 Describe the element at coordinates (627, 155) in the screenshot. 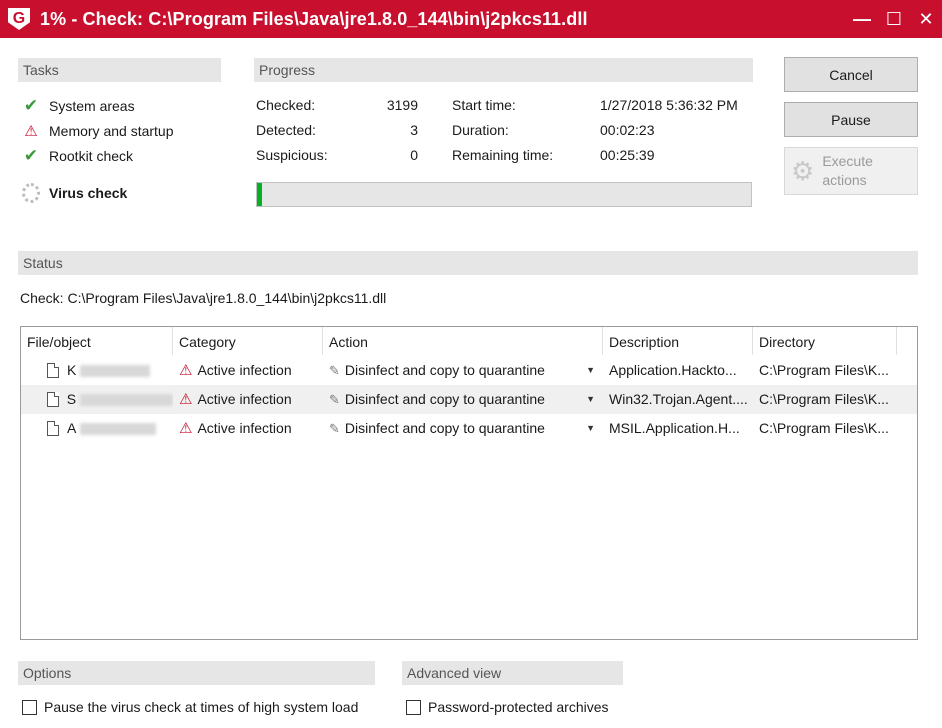

I see `remaining-time-value: 00:25:39` at that location.